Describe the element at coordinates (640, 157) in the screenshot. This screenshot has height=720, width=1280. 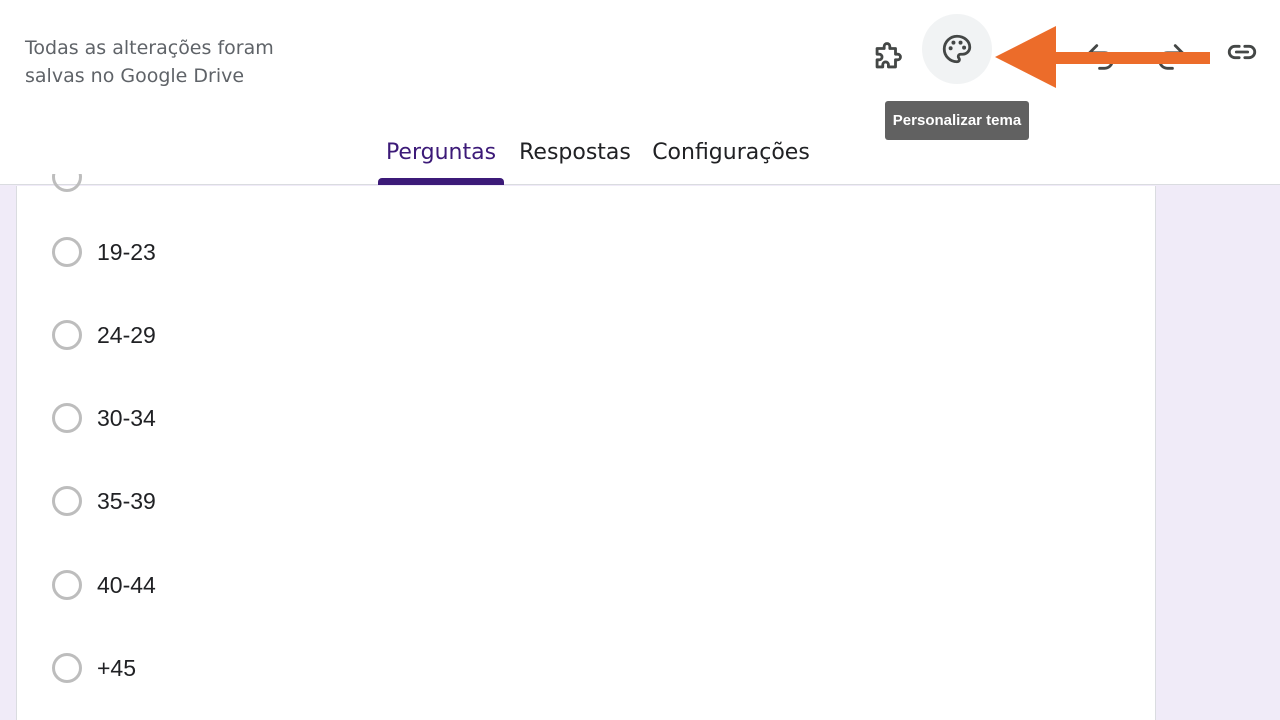
I see `tab-bar: Perguntas Respostas Configurações` at that location.